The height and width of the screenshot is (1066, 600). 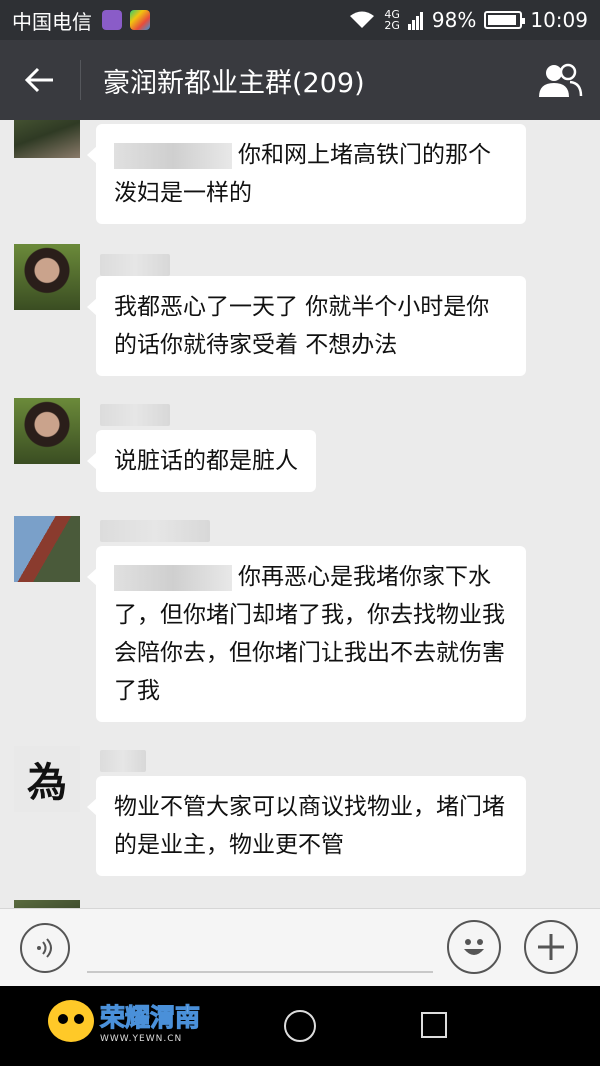 What do you see at coordinates (45, 948) in the screenshot?
I see `voice-icon` at bounding box center [45, 948].